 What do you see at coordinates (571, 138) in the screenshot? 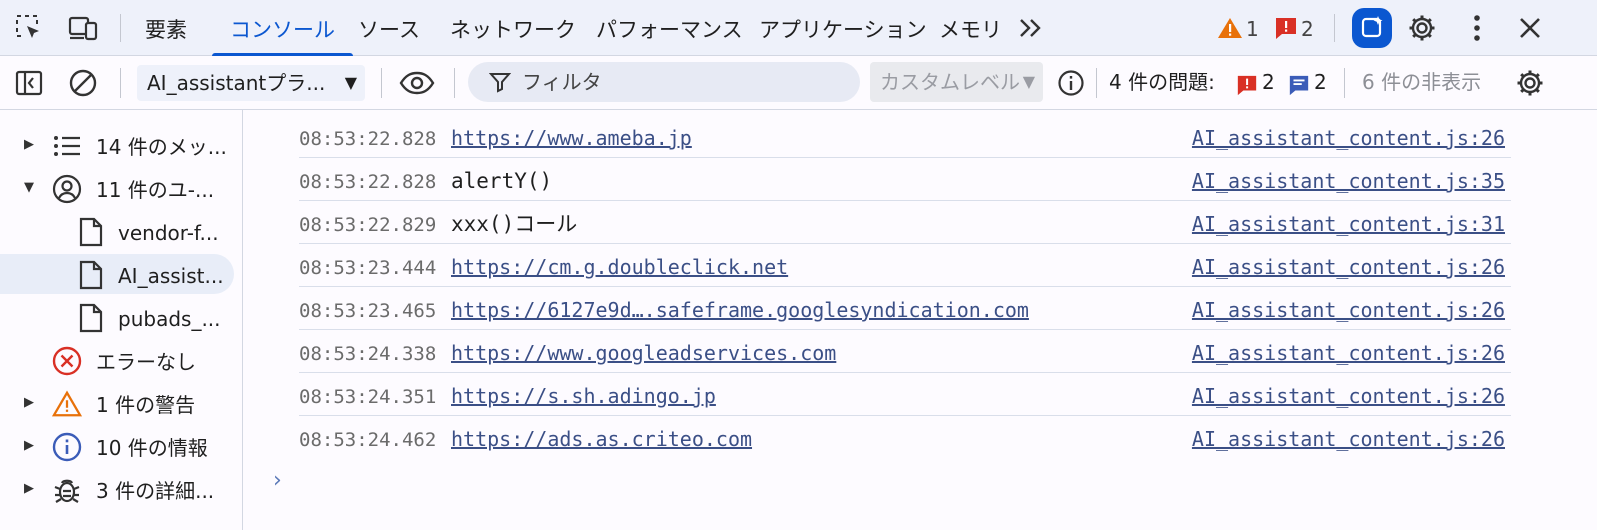
I see `message-link: https://www.ameba.jp` at bounding box center [571, 138].